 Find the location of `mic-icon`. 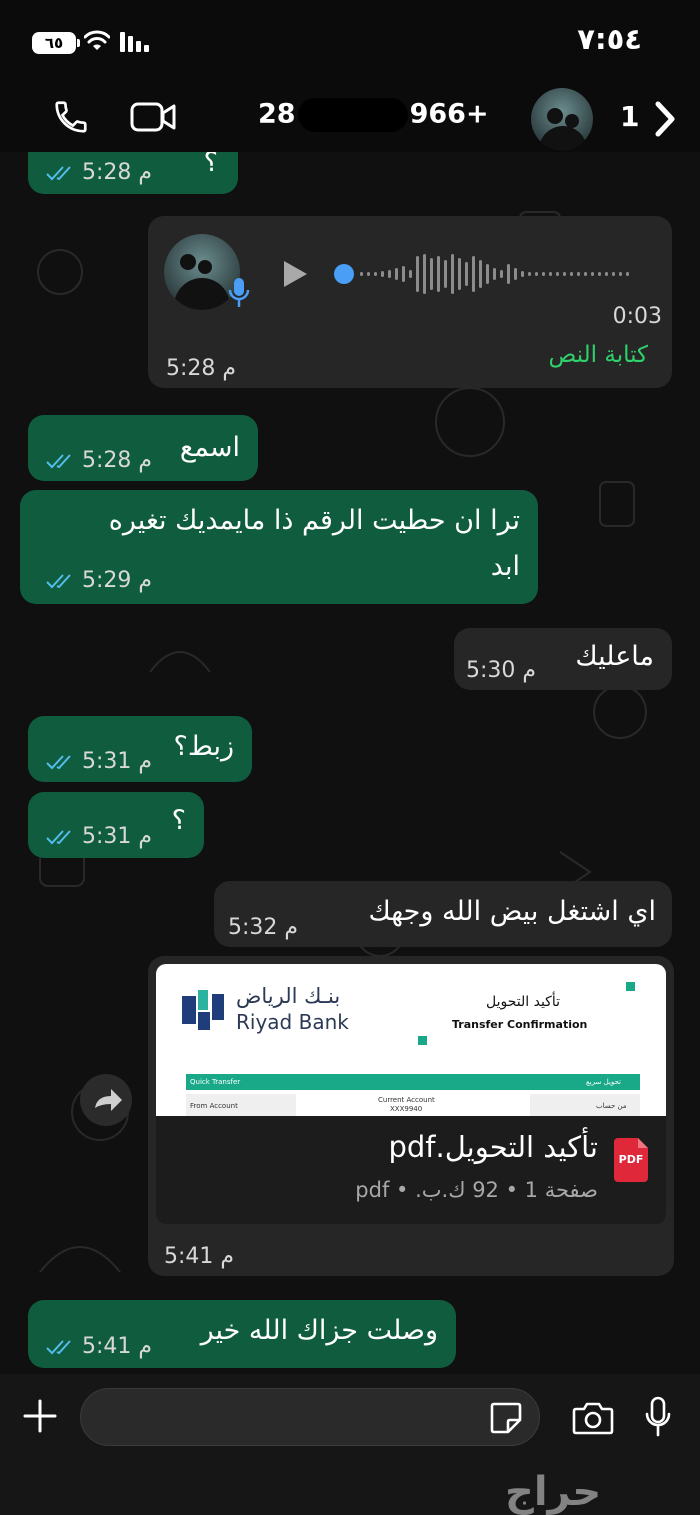

mic-icon is located at coordinates (239, 292).